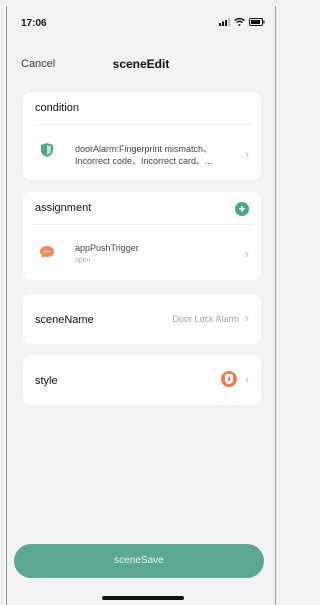  What do you see at coordinates (142, 319) in the screenshot?
I see `scene-name-row: sceneName Door Lock Alarm ›` at bounding box center [142, 319].